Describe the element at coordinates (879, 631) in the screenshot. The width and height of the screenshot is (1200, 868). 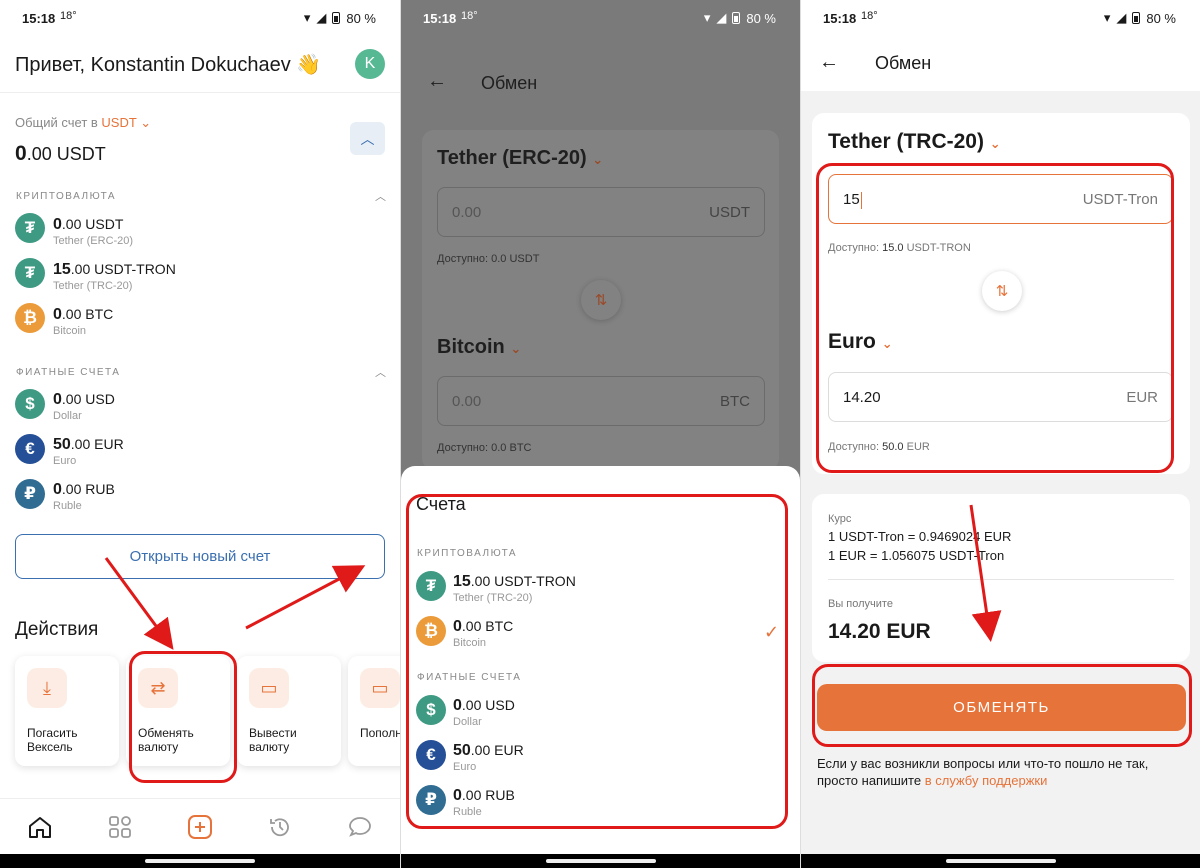
I see `receive-value: 14.20 EUR` at that location.